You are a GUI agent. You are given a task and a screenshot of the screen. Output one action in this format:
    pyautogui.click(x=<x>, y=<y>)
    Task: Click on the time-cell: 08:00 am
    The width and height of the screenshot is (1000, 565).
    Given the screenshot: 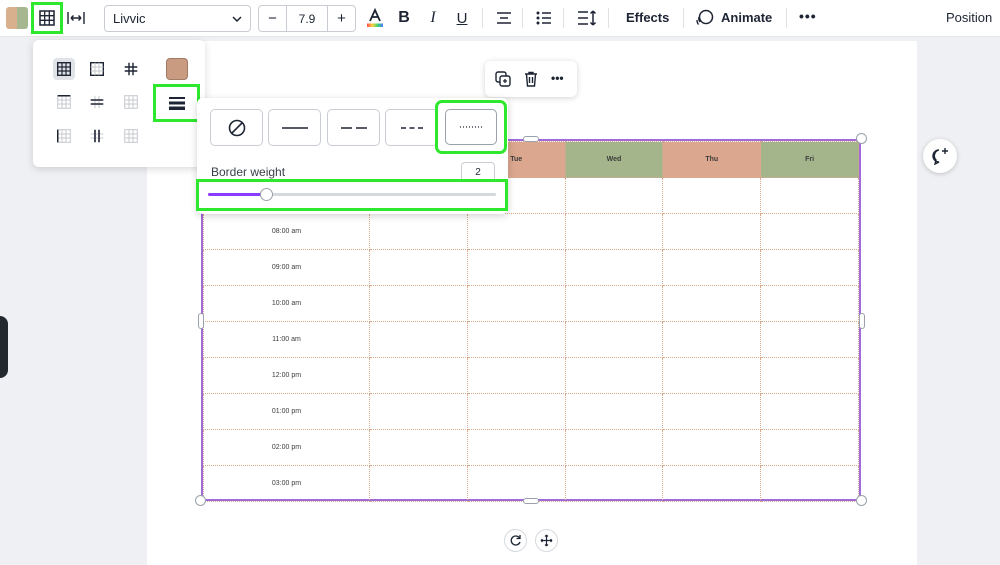 What is the action you would take?
    pyautogui.click(x=286, y=231)
    